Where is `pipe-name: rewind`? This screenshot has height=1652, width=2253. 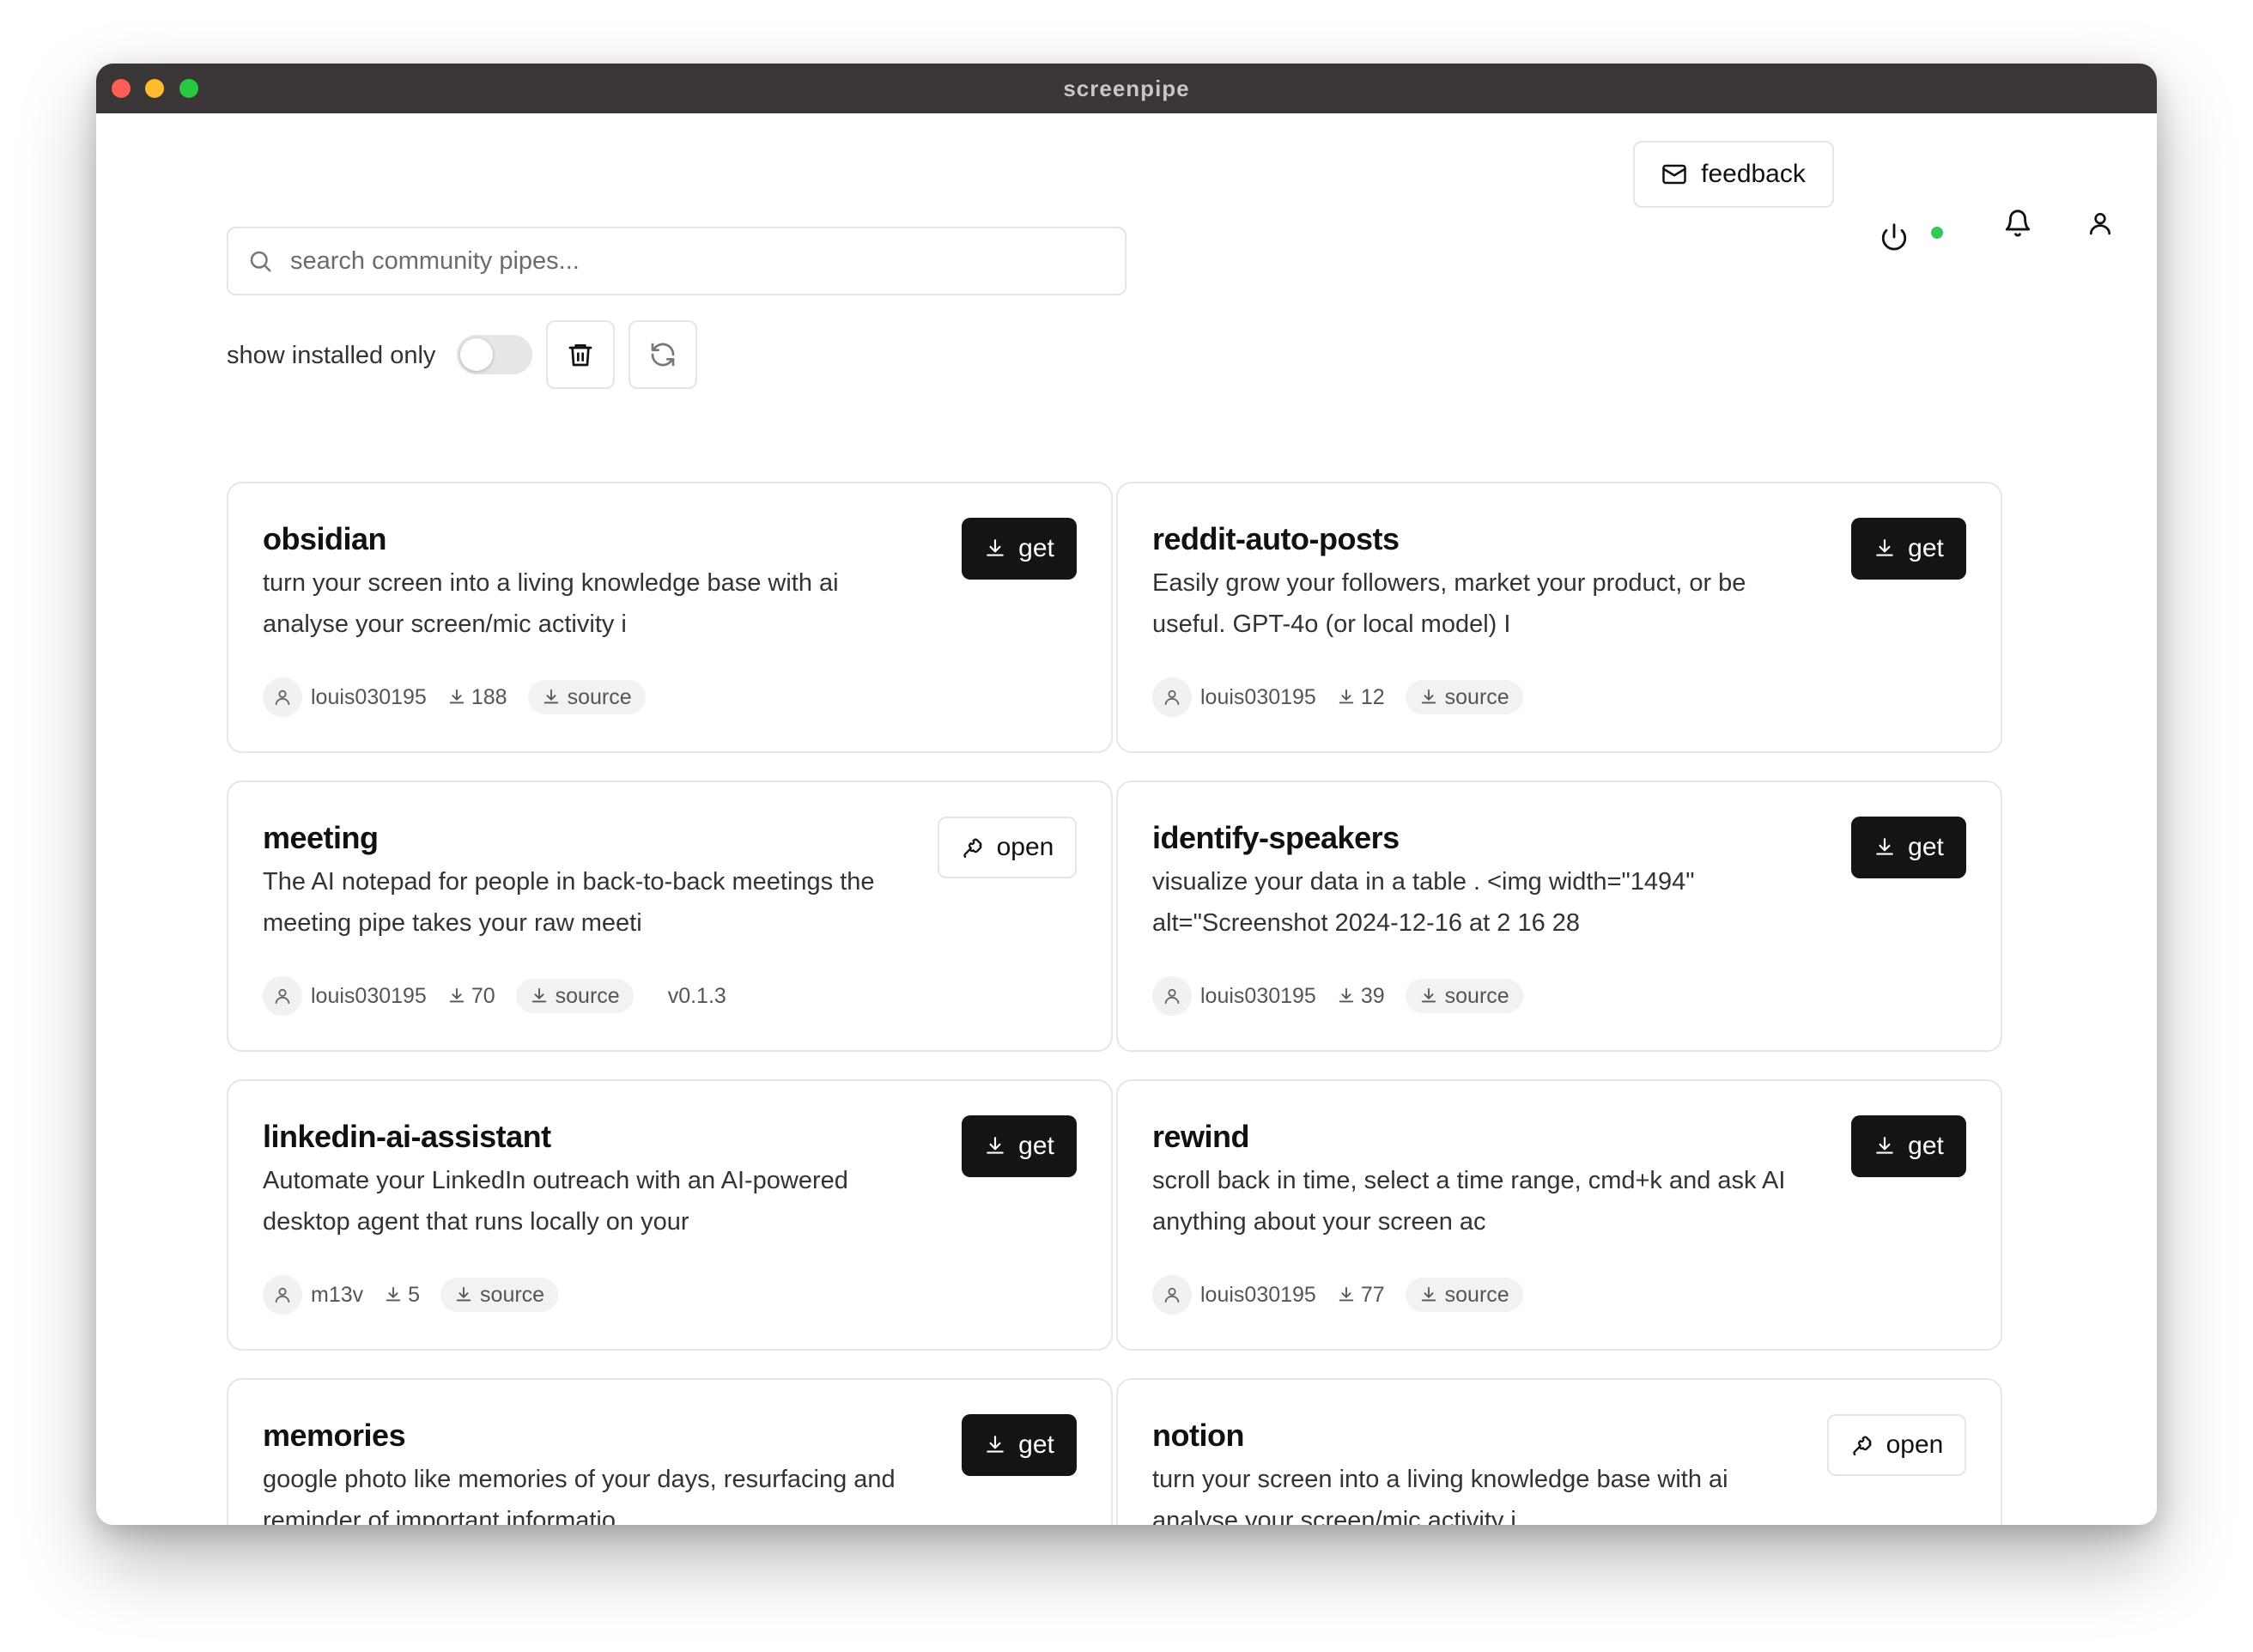 pipe-name: rewind is located at coordinates (1201, 1136).